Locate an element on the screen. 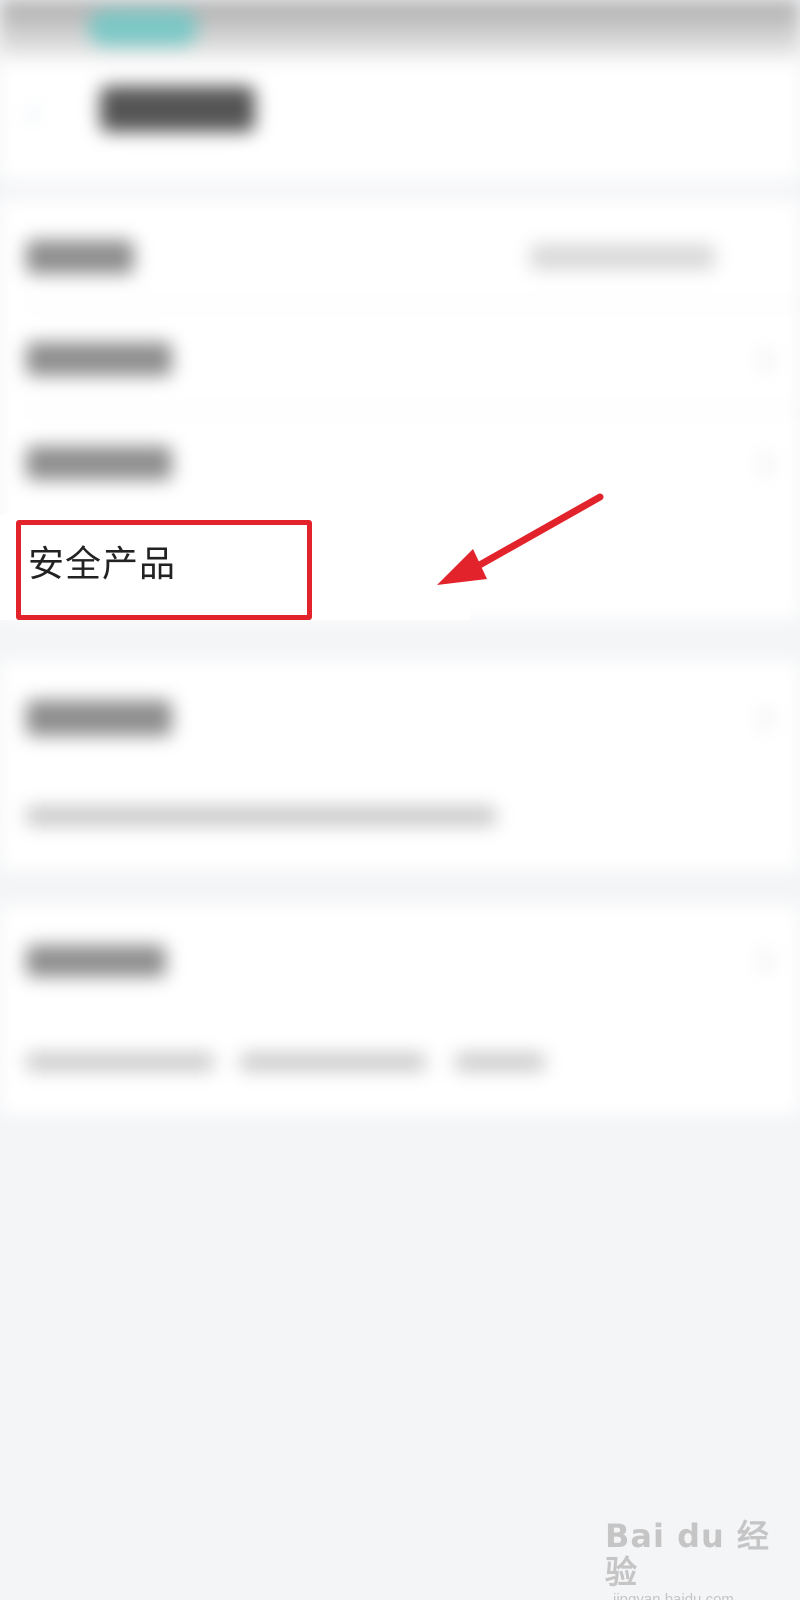 The width and height of the screenshot is (800, 1600). highlight-box is located at coordinates (164, 570).